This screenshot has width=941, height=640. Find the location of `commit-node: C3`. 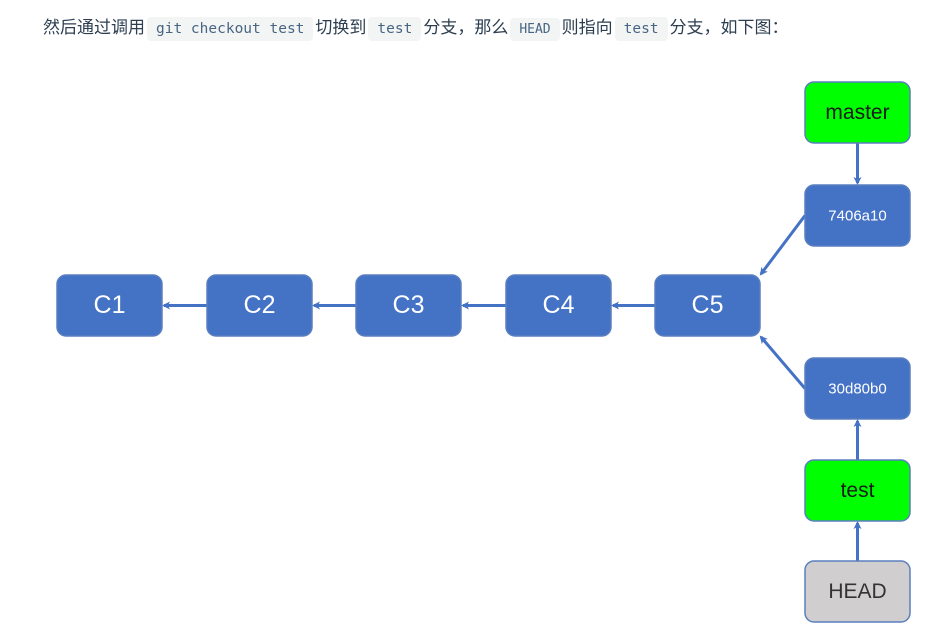

commit-node: C3 is located at coordinates (408, 305).